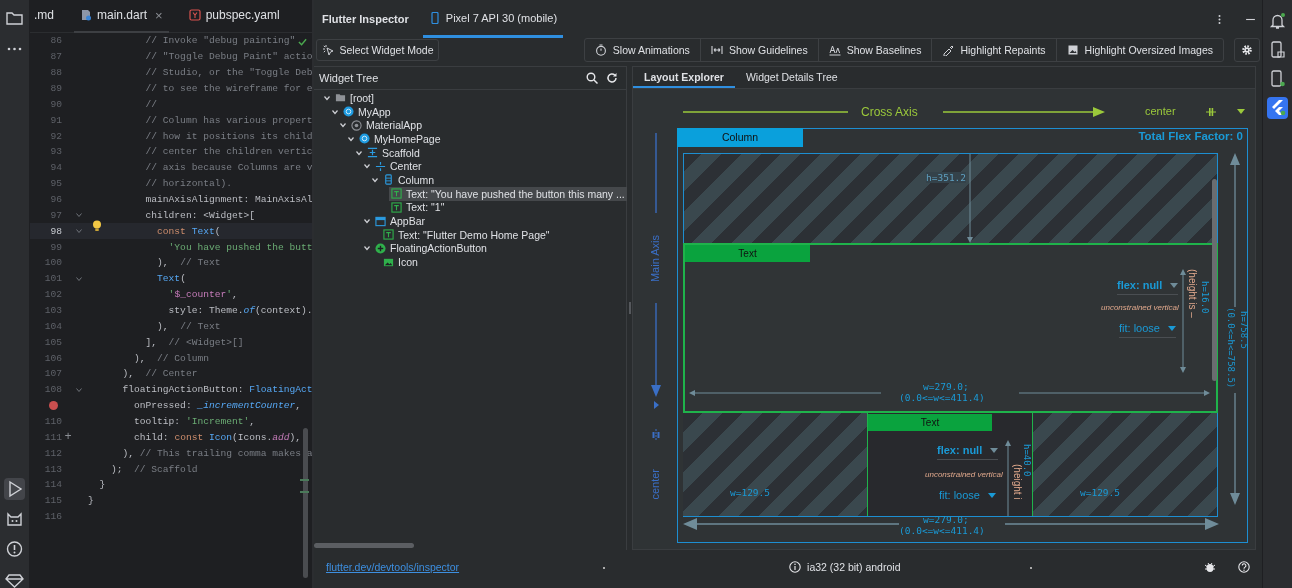 The width and height of the screenshot is (1292, 588). I want to click on axis-label: Cross Axis, so click(889, 112).